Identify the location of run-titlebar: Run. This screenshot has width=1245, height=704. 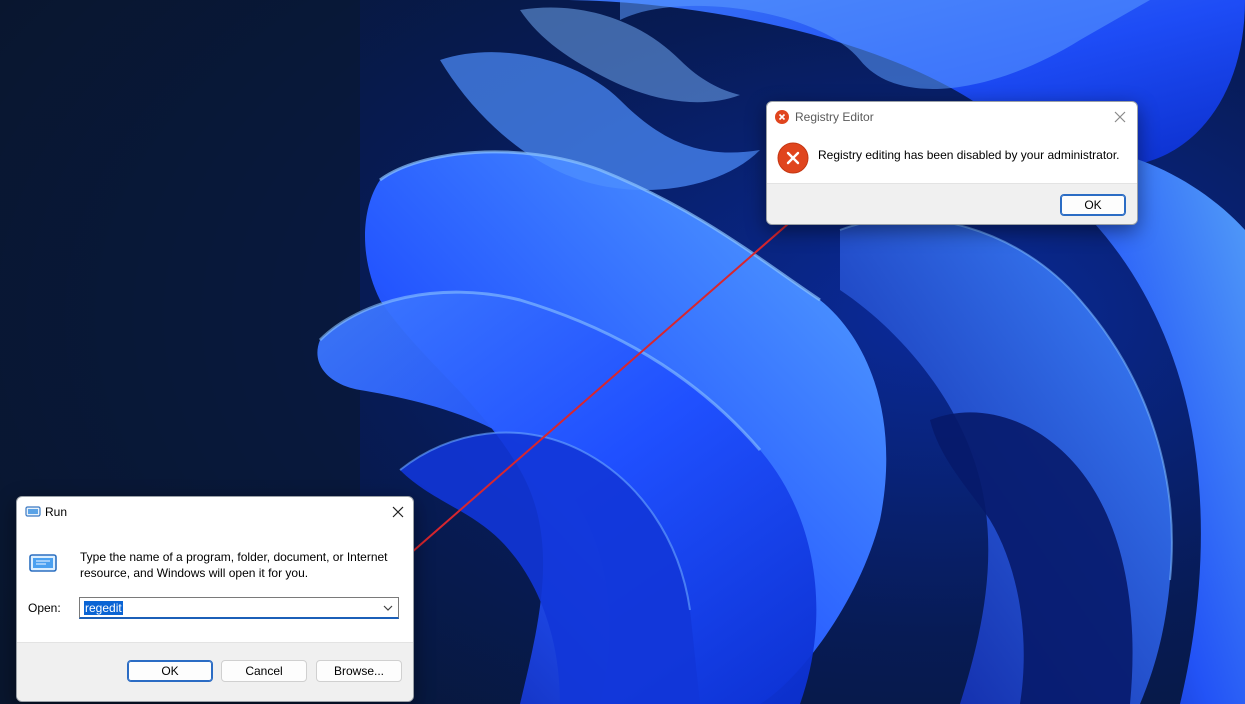
(215, 512).